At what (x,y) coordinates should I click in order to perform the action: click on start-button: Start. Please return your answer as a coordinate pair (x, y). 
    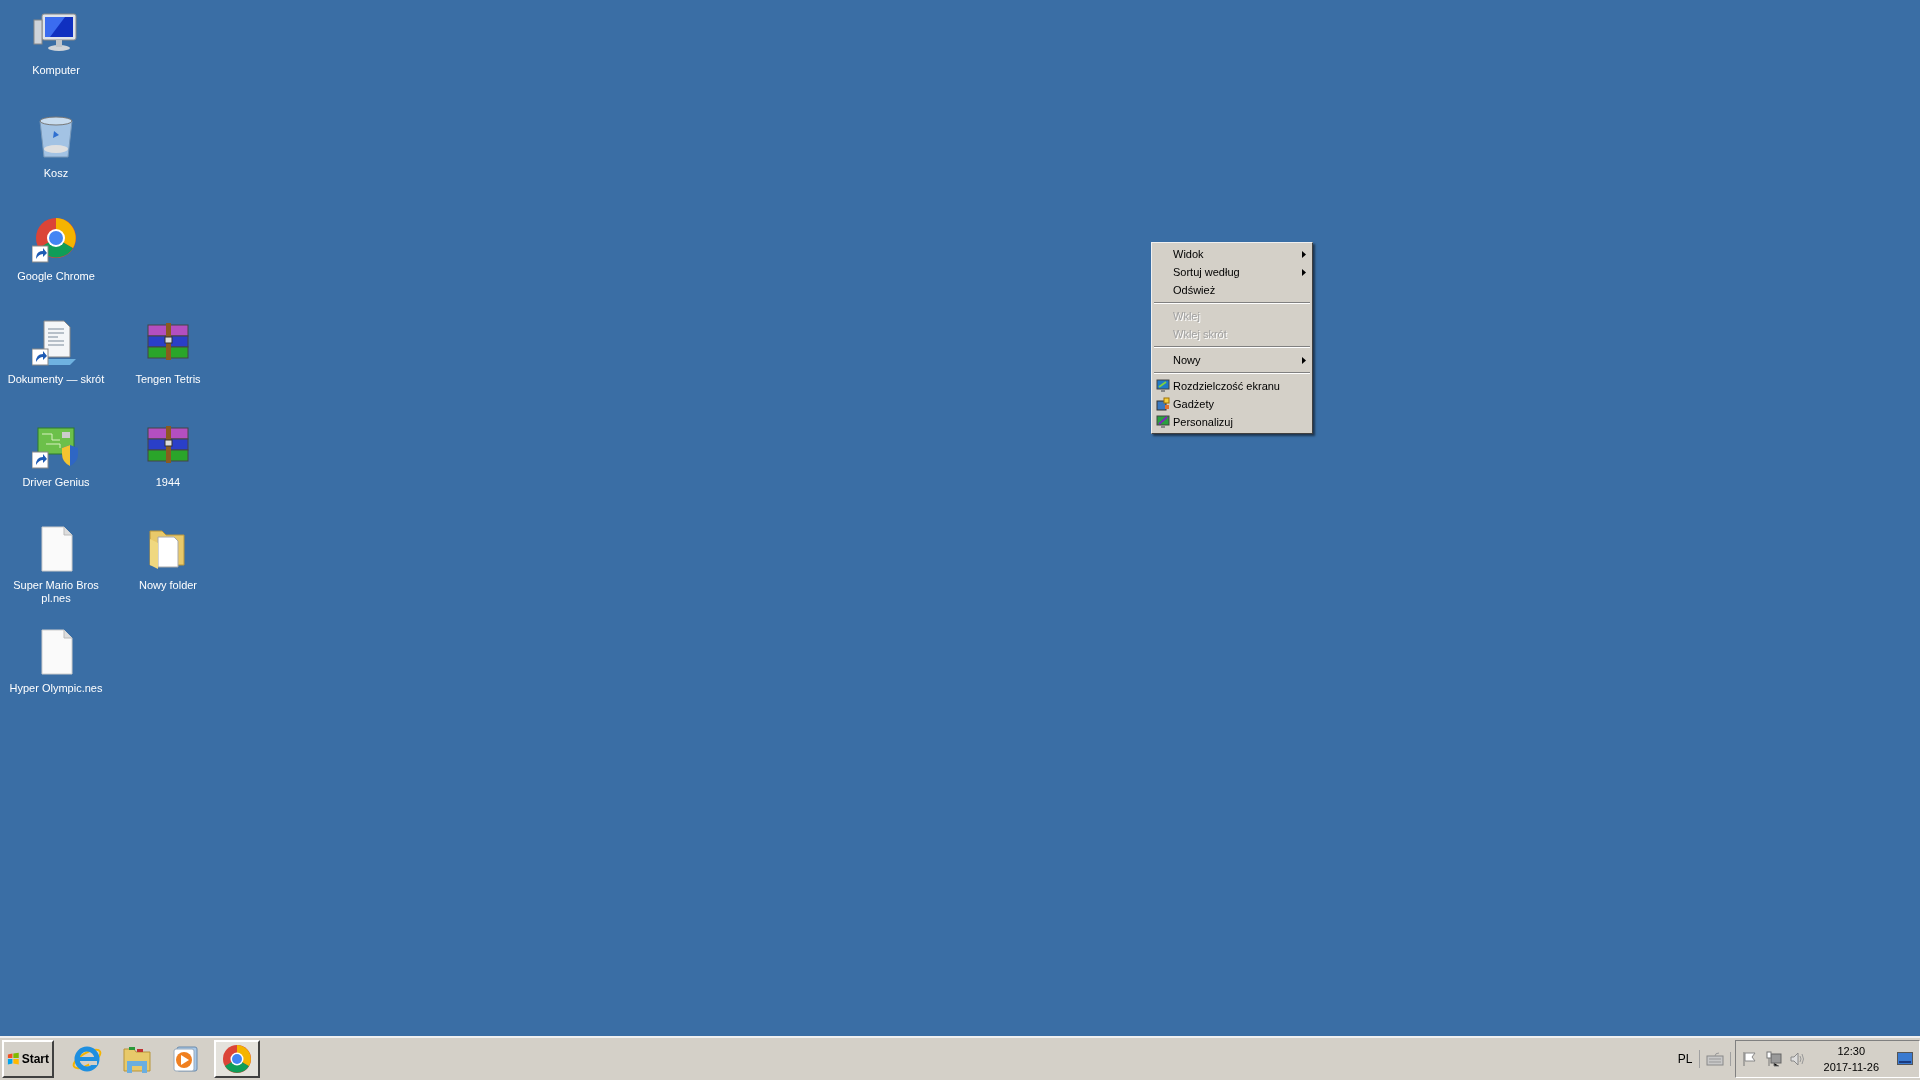
    Looking at the image, I should click on (28, 1059).